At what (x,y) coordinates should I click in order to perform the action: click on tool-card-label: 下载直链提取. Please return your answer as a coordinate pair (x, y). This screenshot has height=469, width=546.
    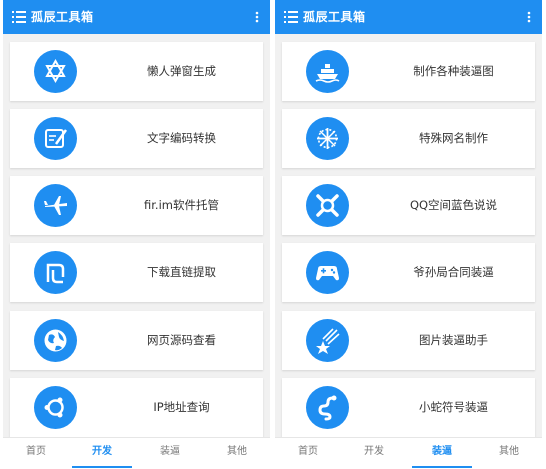
    Looking at the image, I should click on (181, 272).